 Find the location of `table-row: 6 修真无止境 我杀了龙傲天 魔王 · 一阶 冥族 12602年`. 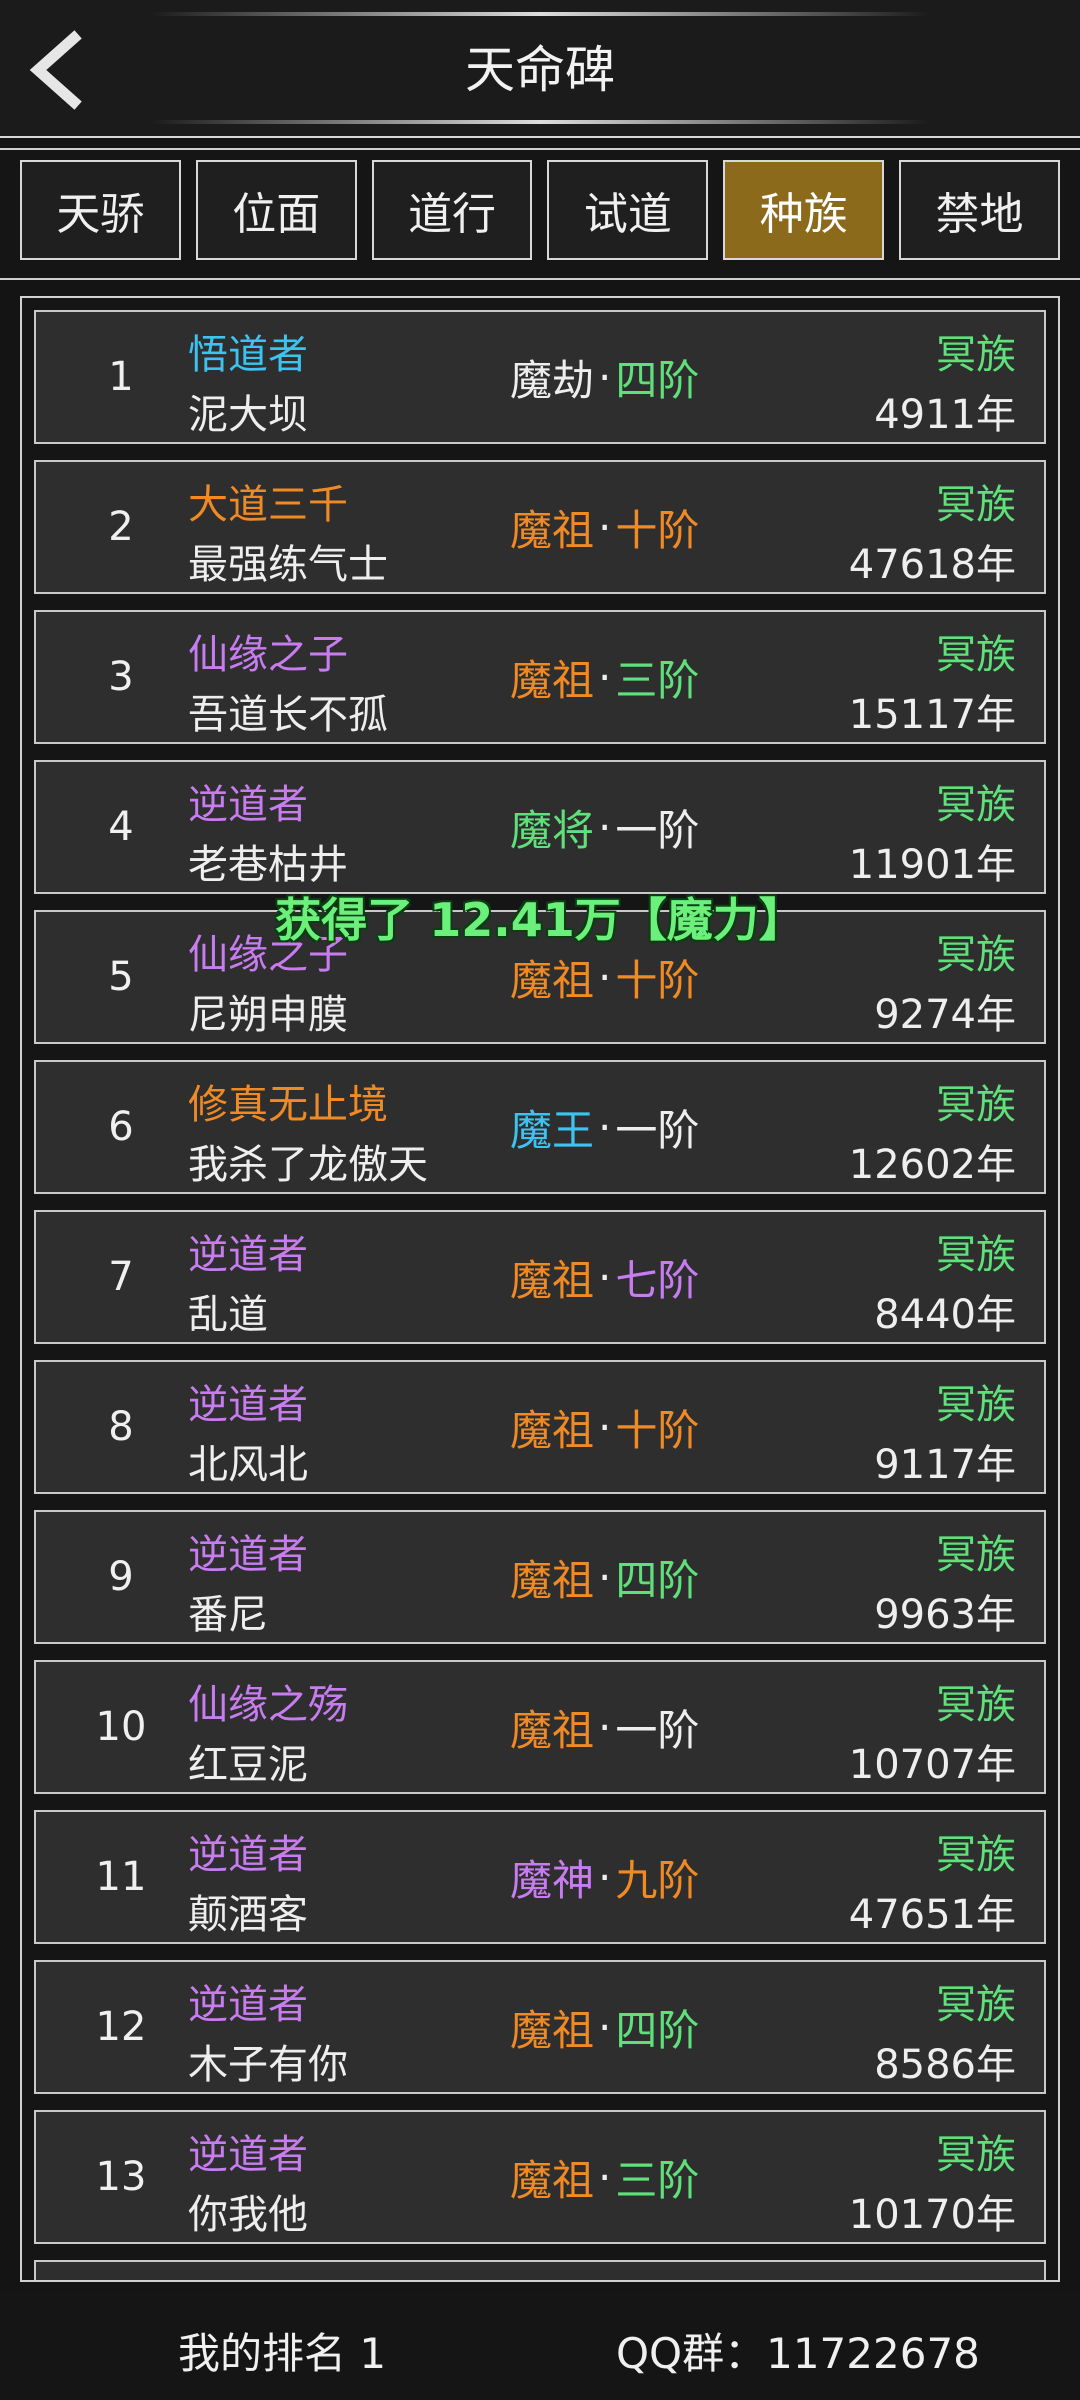

table-row: 6 修真无止境 我杀了龙傲天 魔王 · 一阶 冥族 12602年 is located at coordinates (540, 1127).